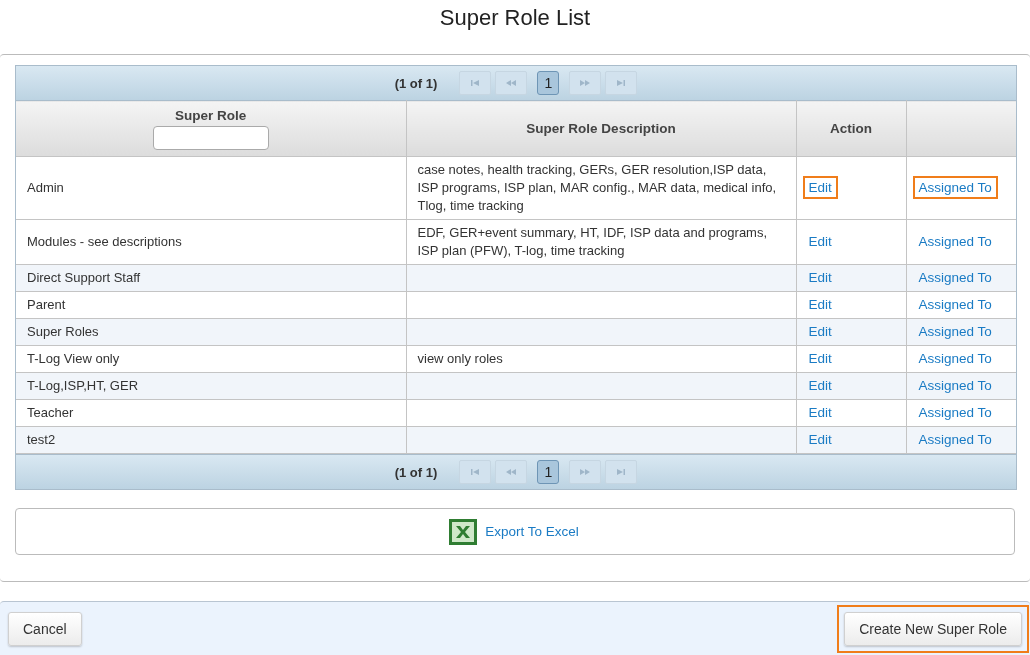 This screenshot has height=655, width=1030. What do you see at coordinates (211, 305) in the screenshot?
I see `table-cell: Parent` at bounding box center [211, 305].